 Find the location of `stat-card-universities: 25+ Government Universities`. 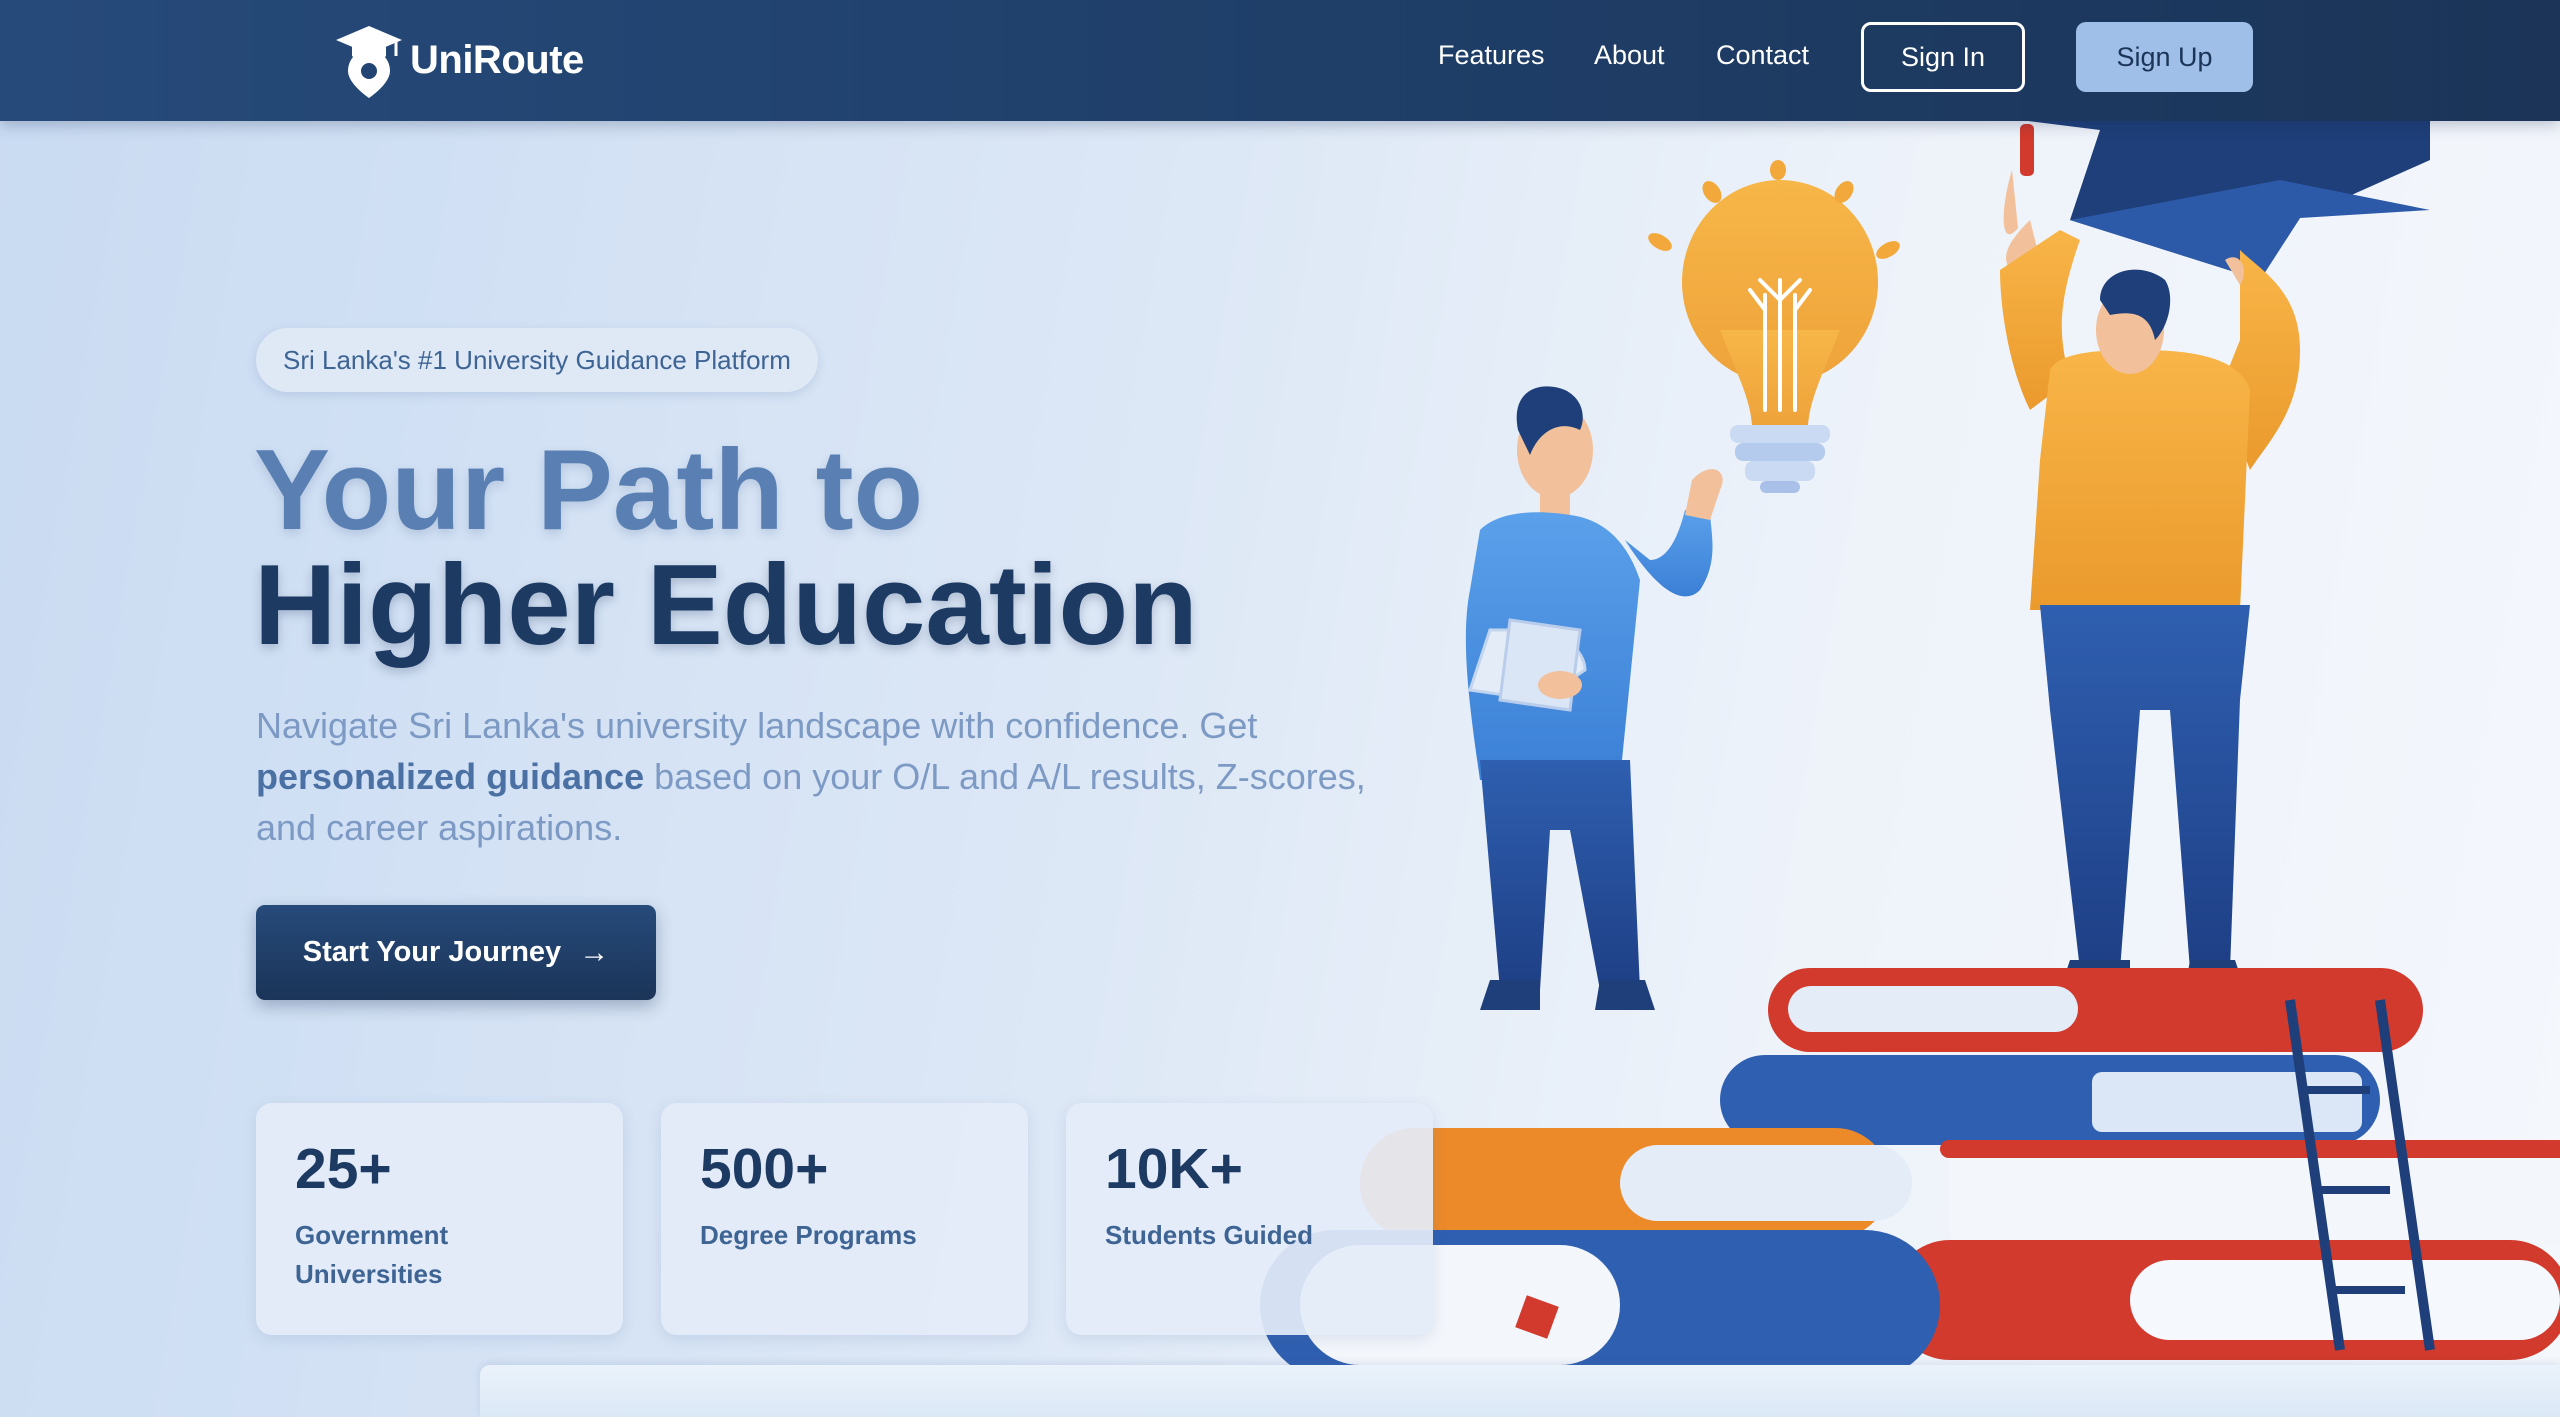

stat-card-universities: 25+ Government Universities is located at coordinates (439, 1219).